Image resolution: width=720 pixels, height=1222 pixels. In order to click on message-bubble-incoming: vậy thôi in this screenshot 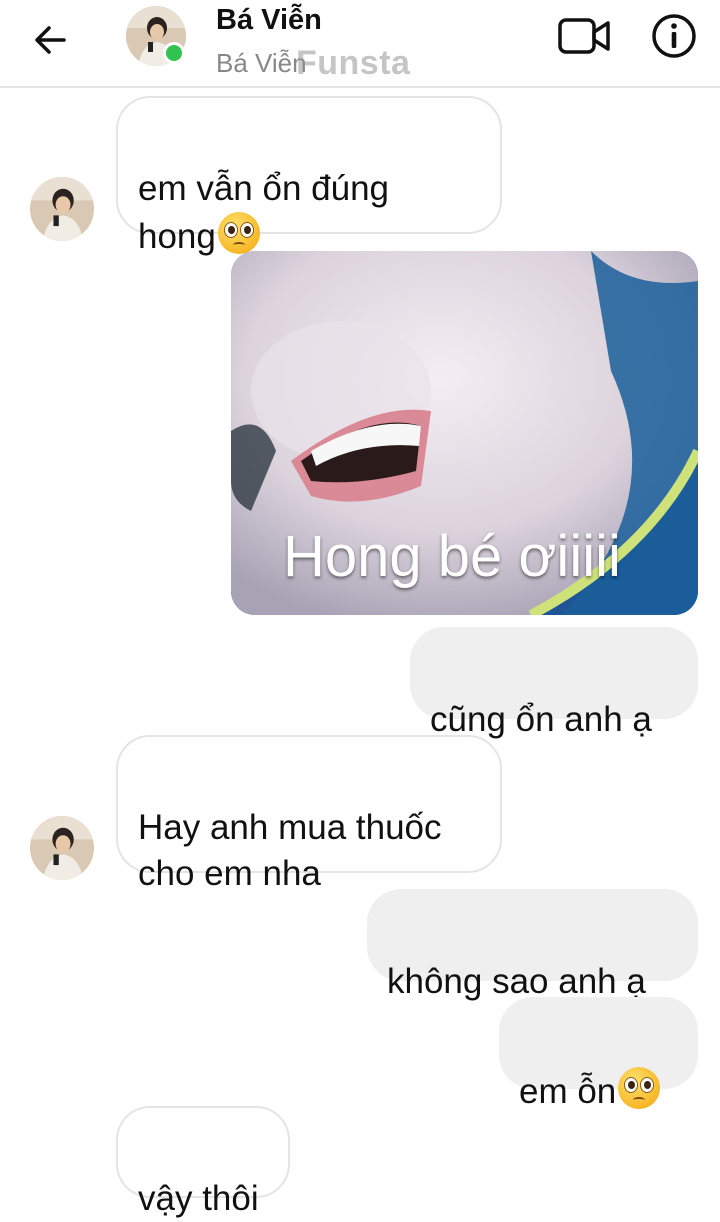, I will do `click(203, 1162)`.